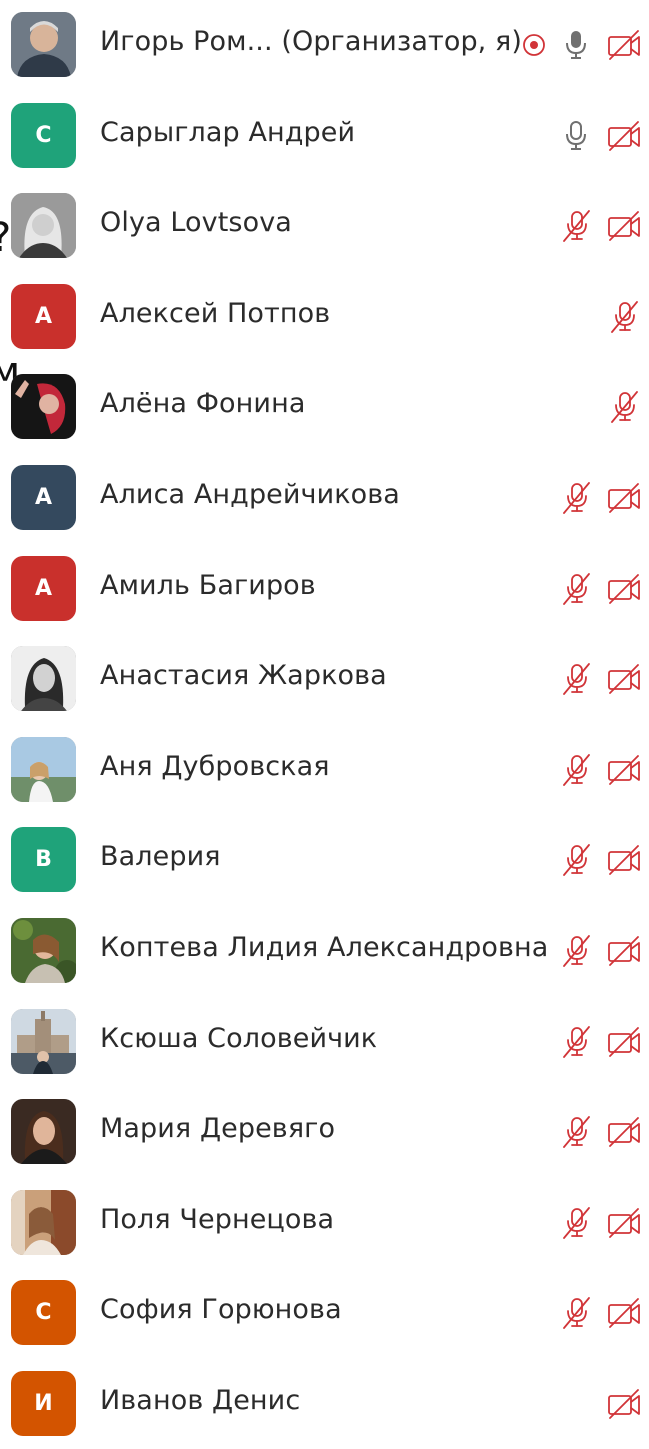 This screenshot has width=649, height=1449. I want to click on participant-row: Поля Чернецова, so click(324, 1223).